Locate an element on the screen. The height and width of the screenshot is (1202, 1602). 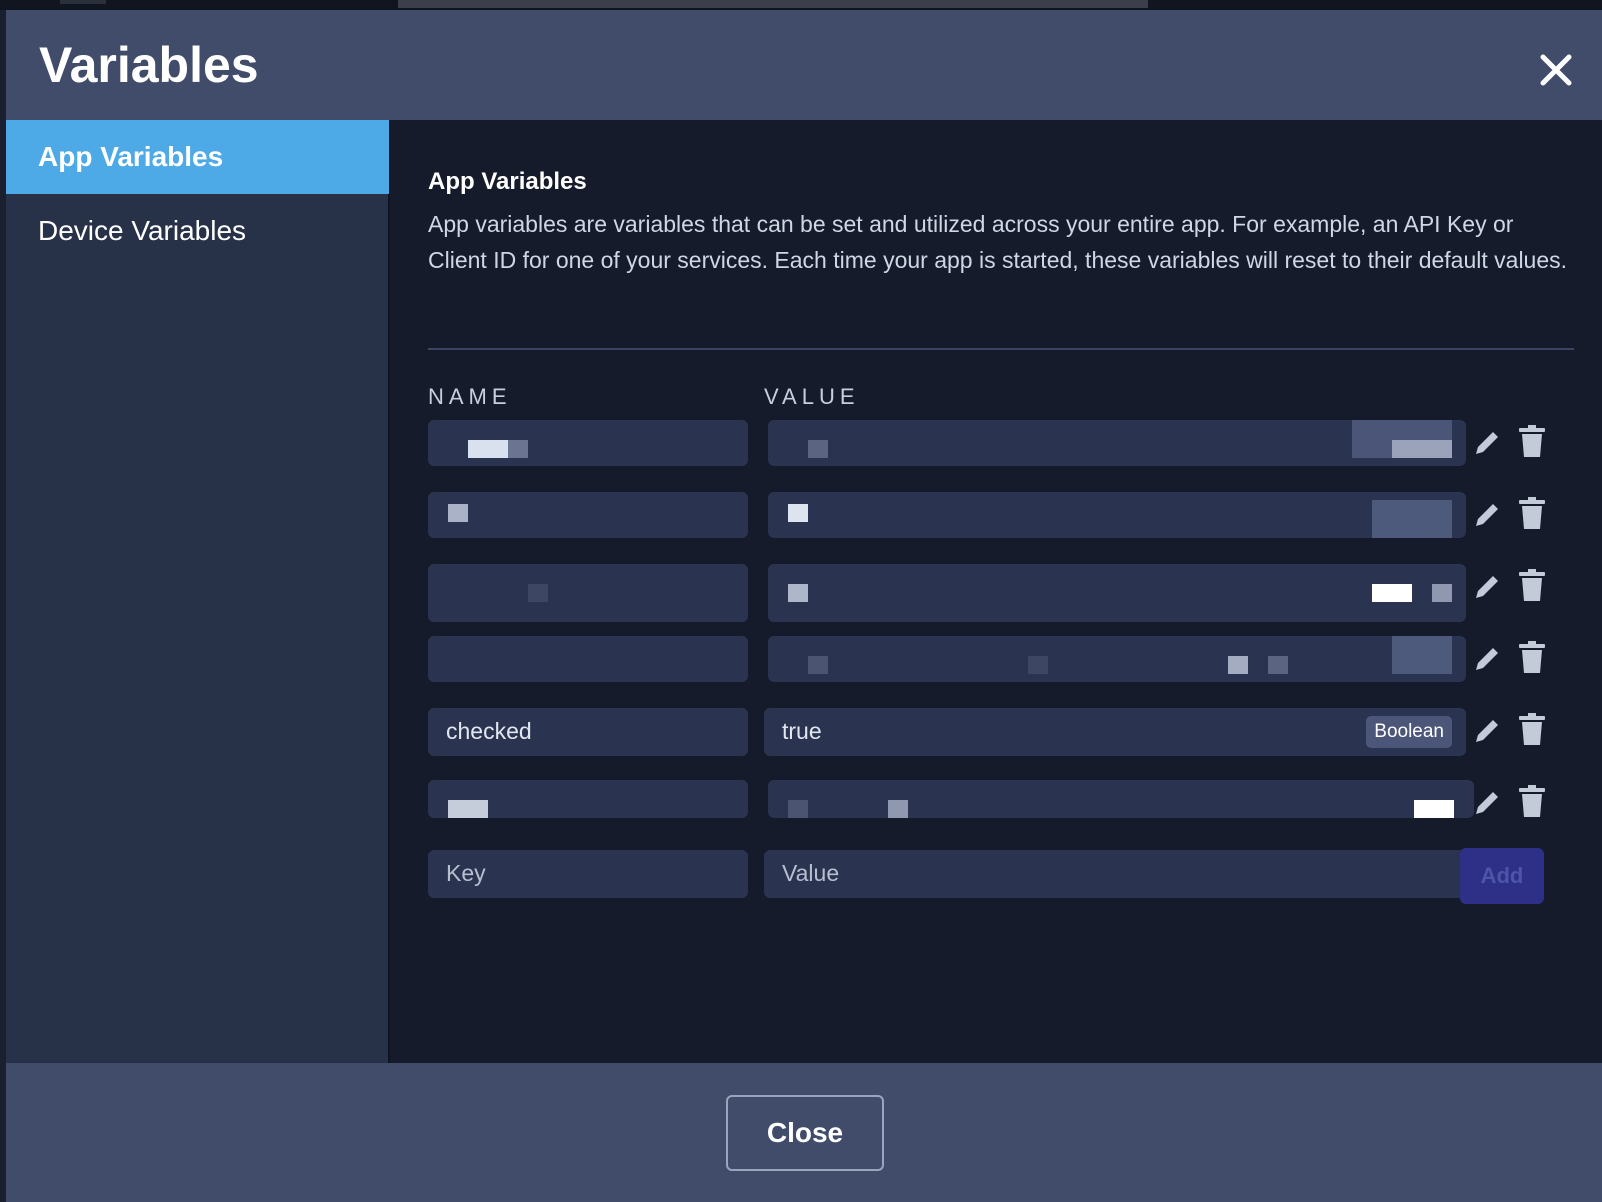
value-input: Value is located at coordinates (1115, 874).